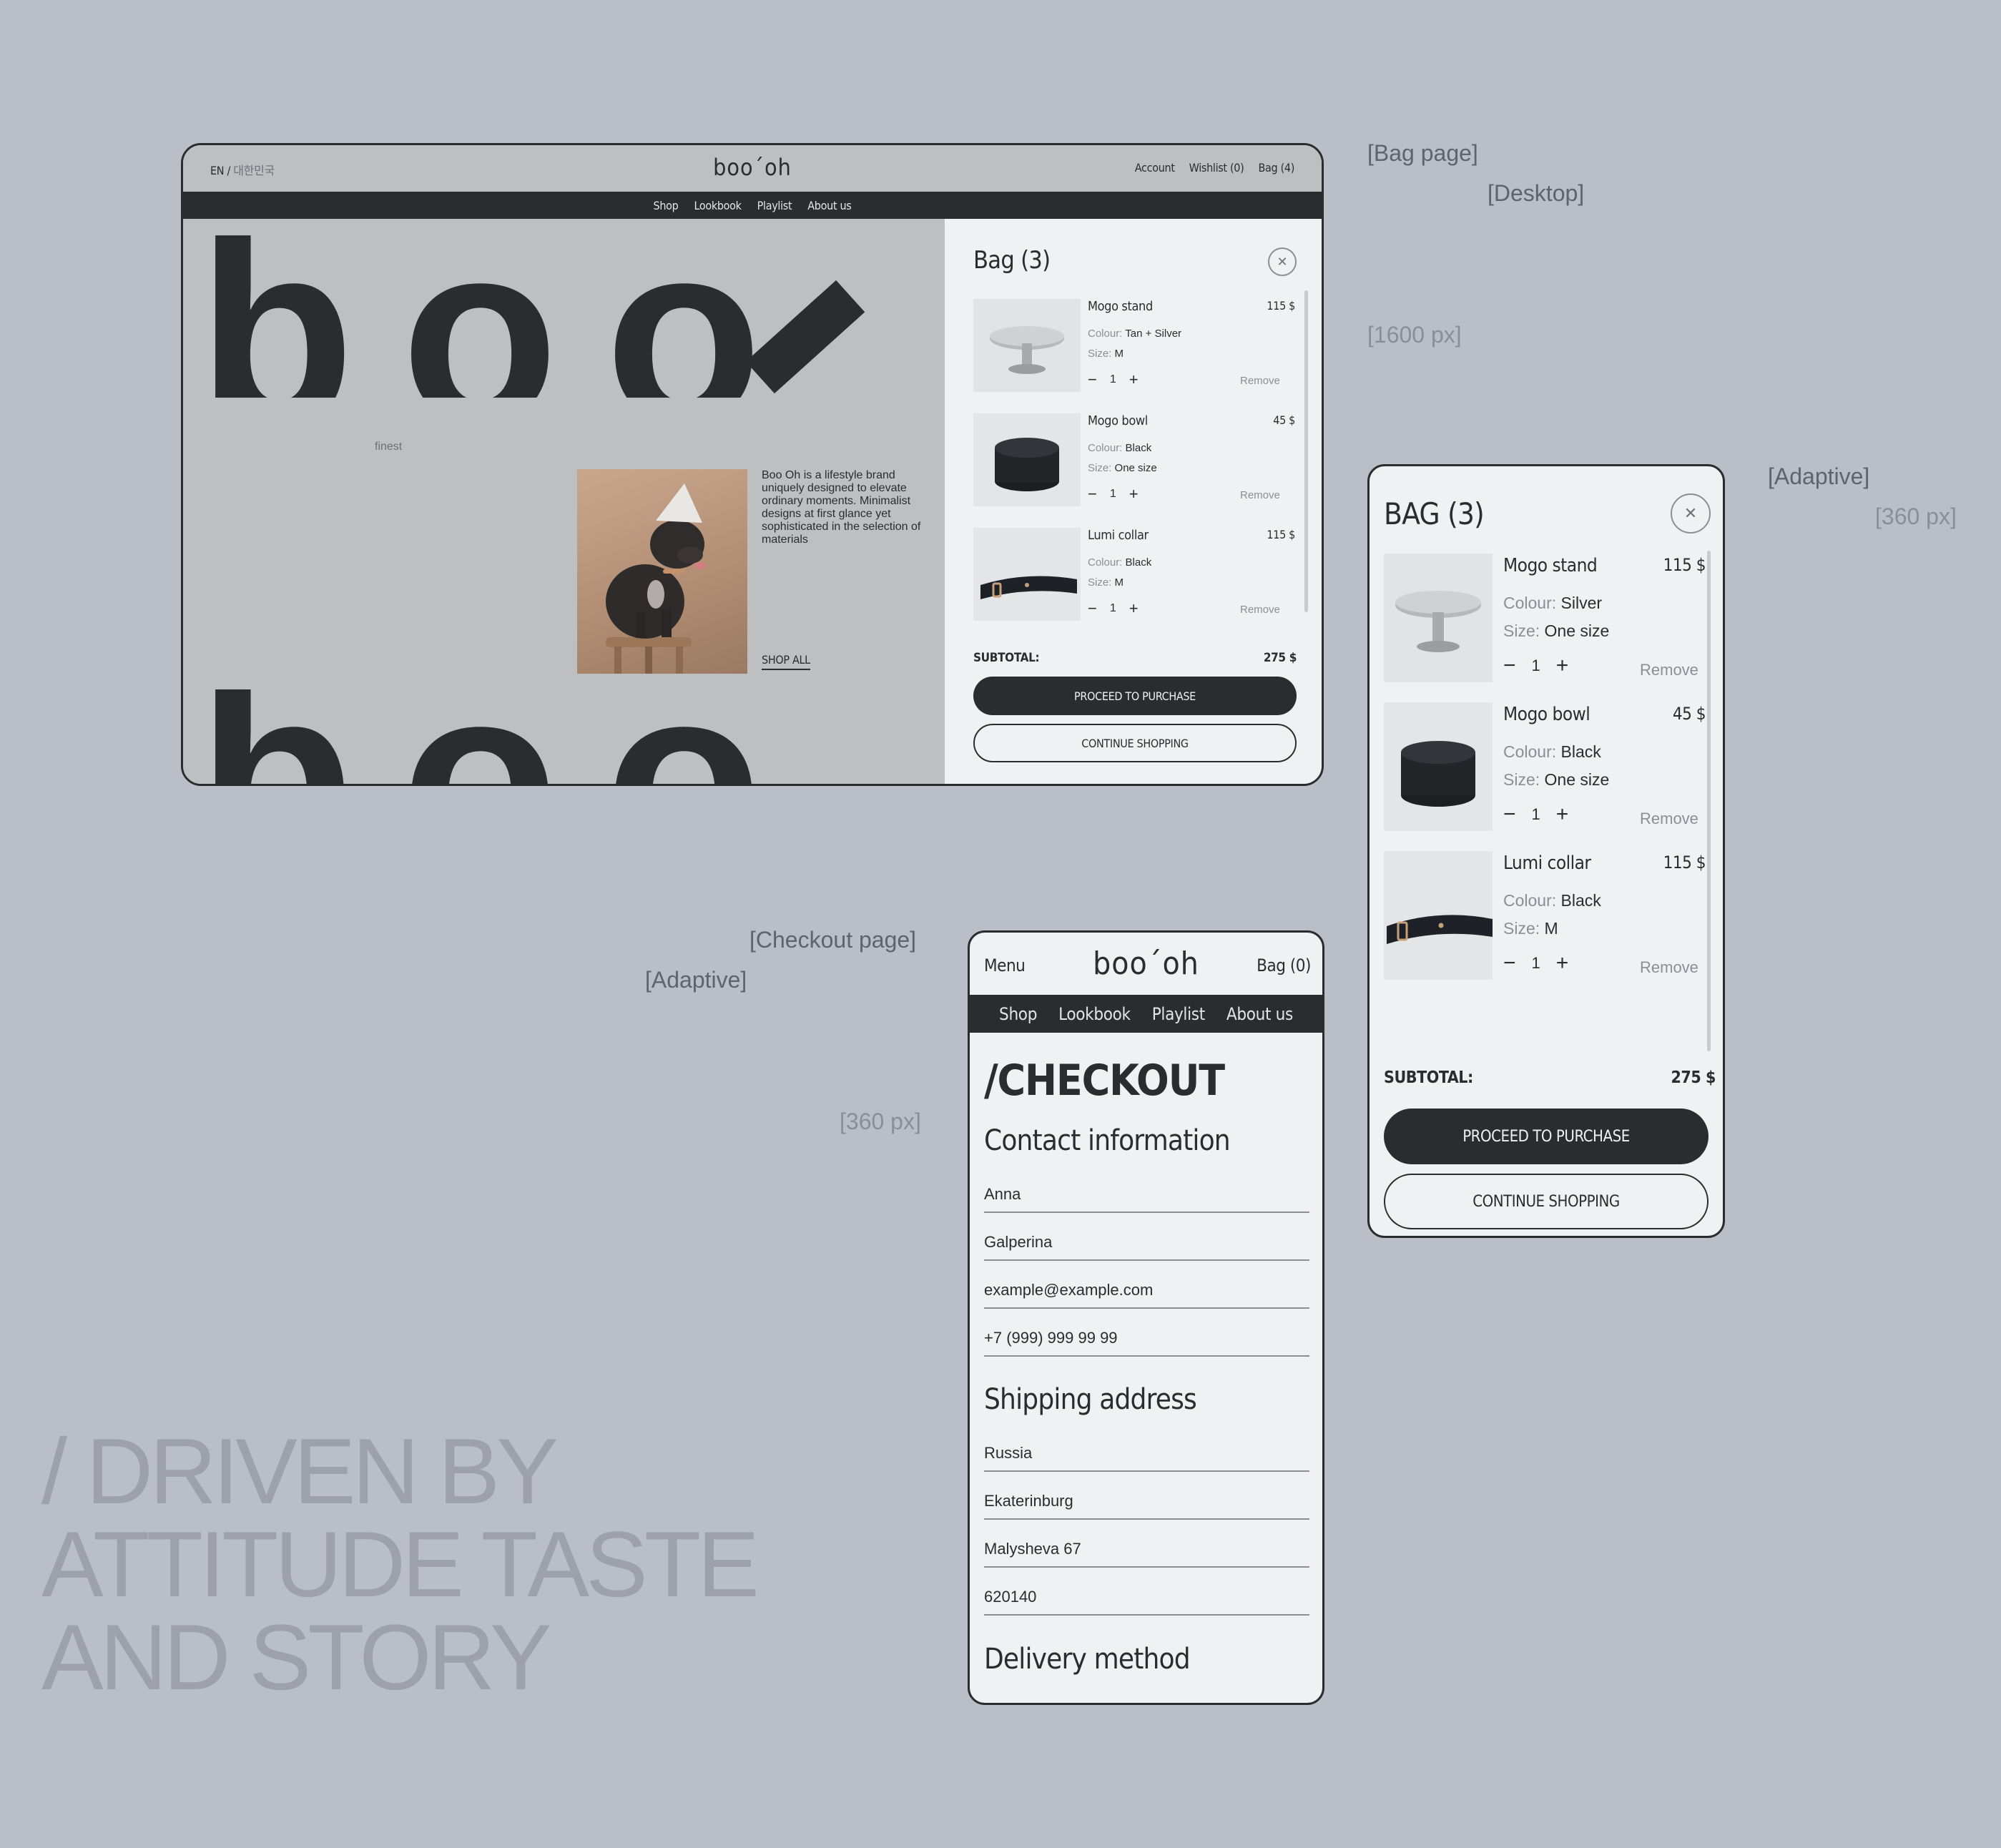 This screenshot has height=1848, width=2001. I want to click on country-input, so click(1147, 1451).